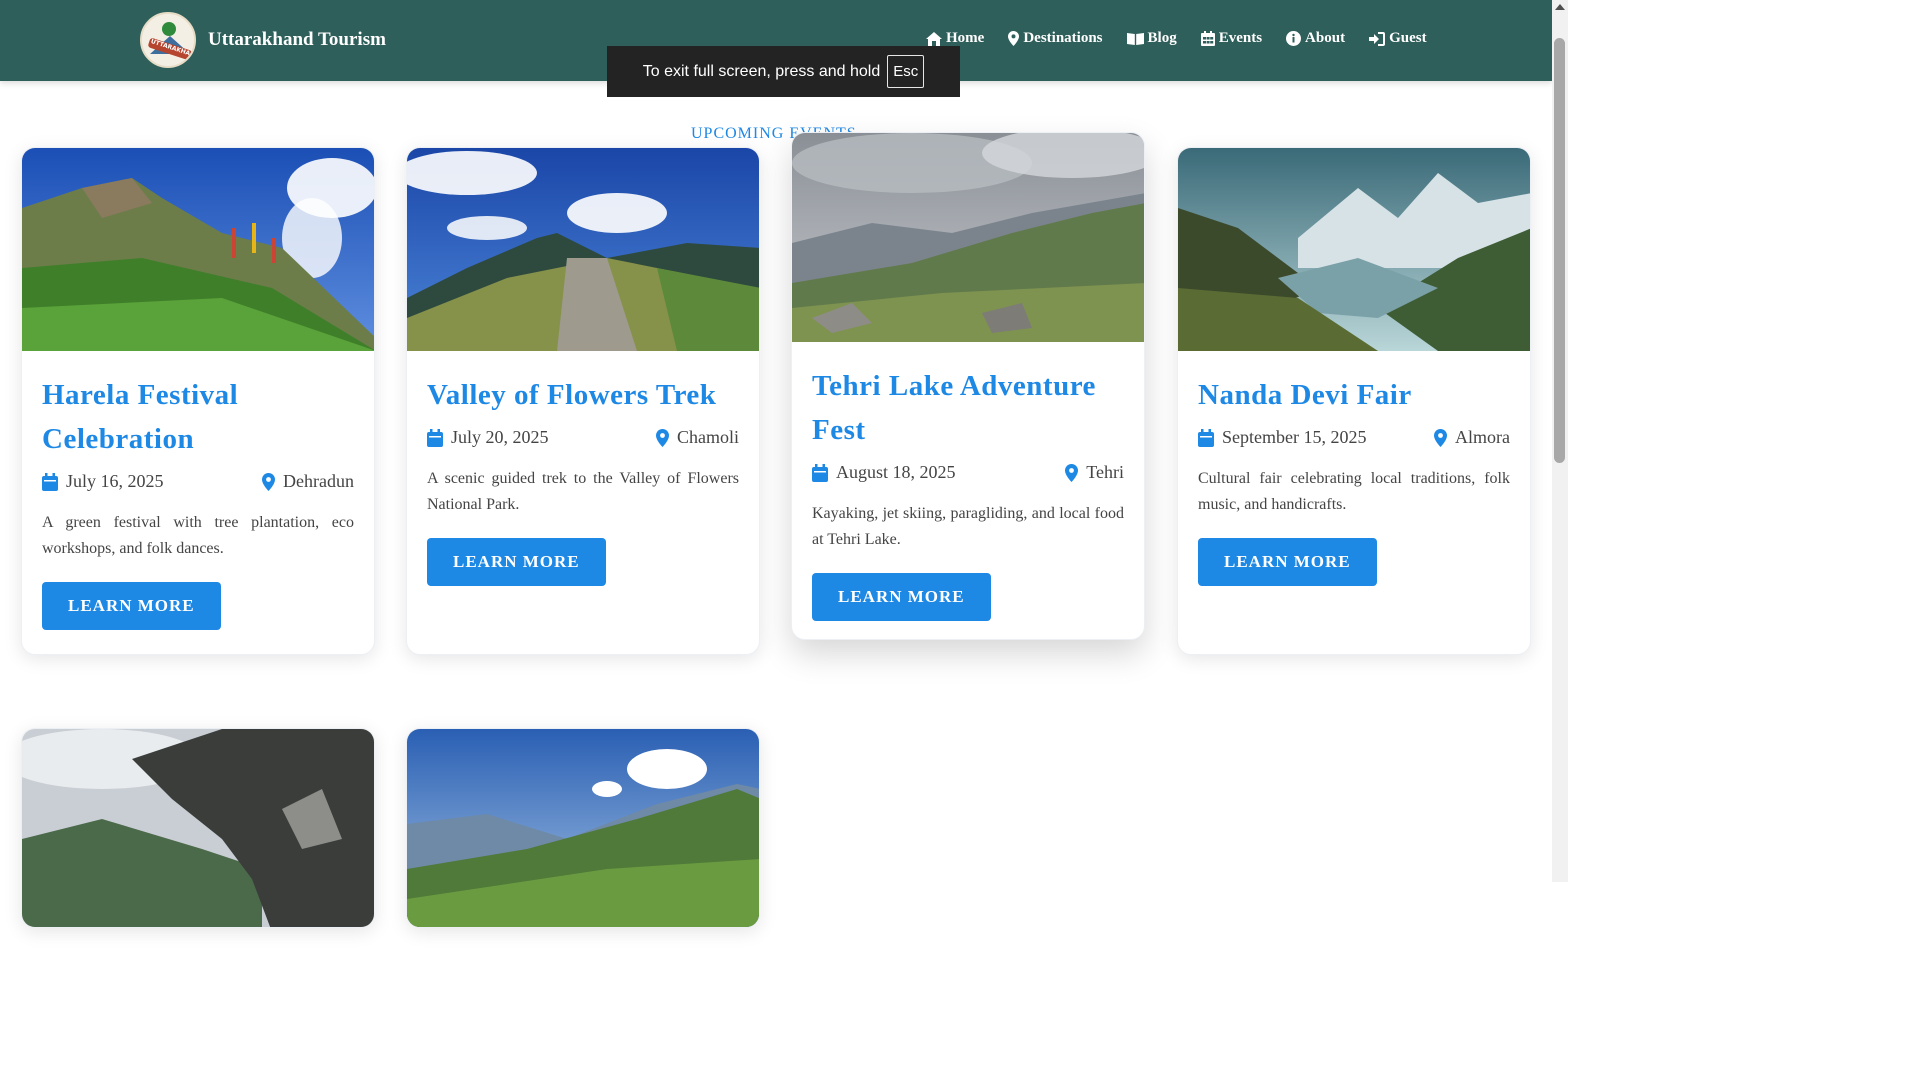 This screenshot has width=1920, height=1080. I want to click on nav-guest-label: Guest, so click(1408, 38).